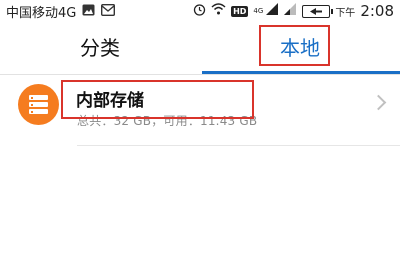 Image resolution: width=400 pixels, height=267 pixels. Describe the element at coordinates (318, 11) in the screenshot. I see `battery-icon` at that location.